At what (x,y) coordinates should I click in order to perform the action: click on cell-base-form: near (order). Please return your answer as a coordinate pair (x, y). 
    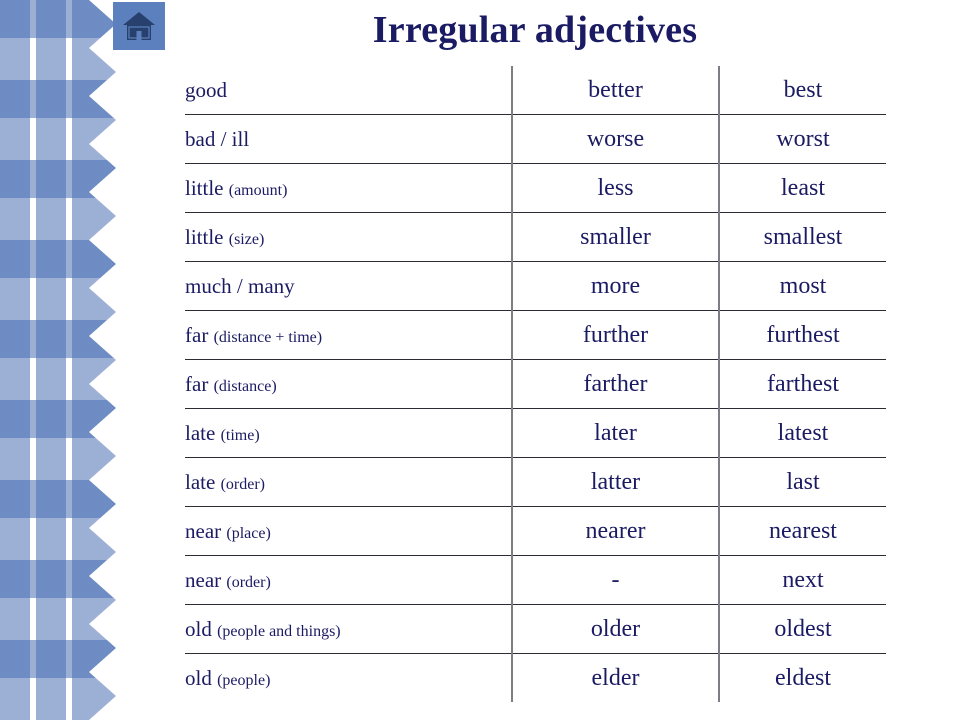
    Looking at the image, I should click on (349, 580).